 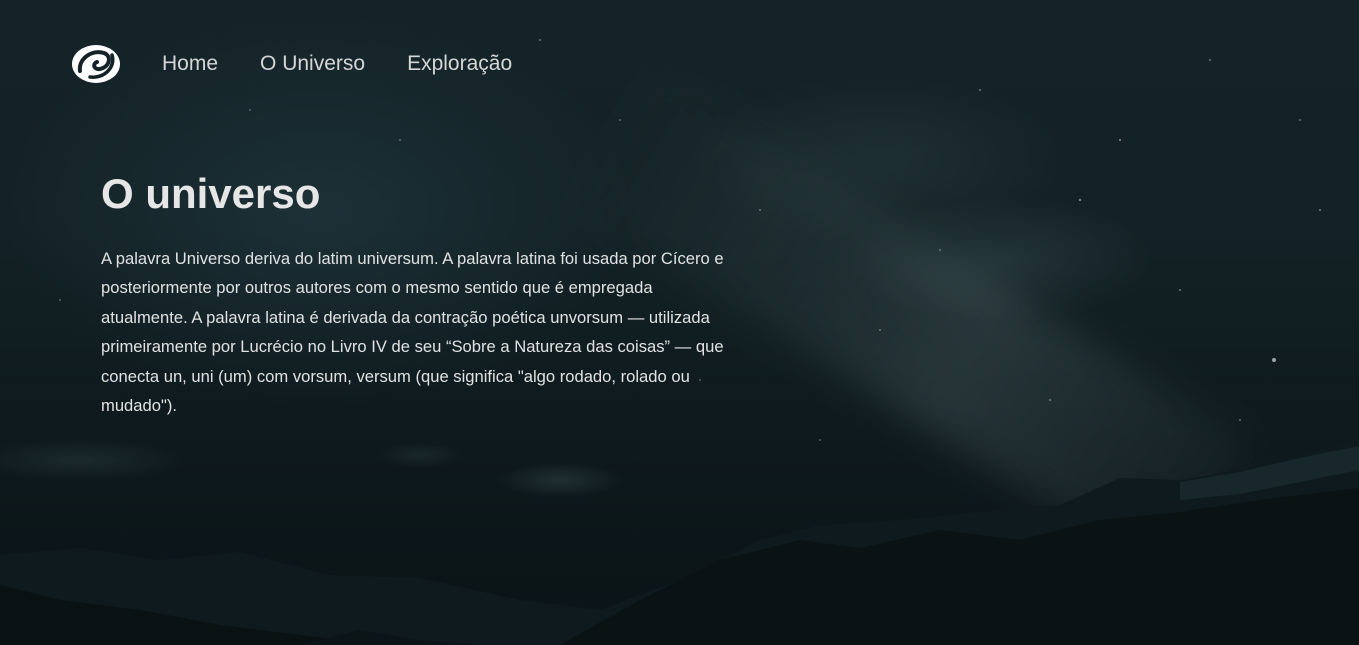 I want to click on page-title: O universo, so click(x=211, y=193).